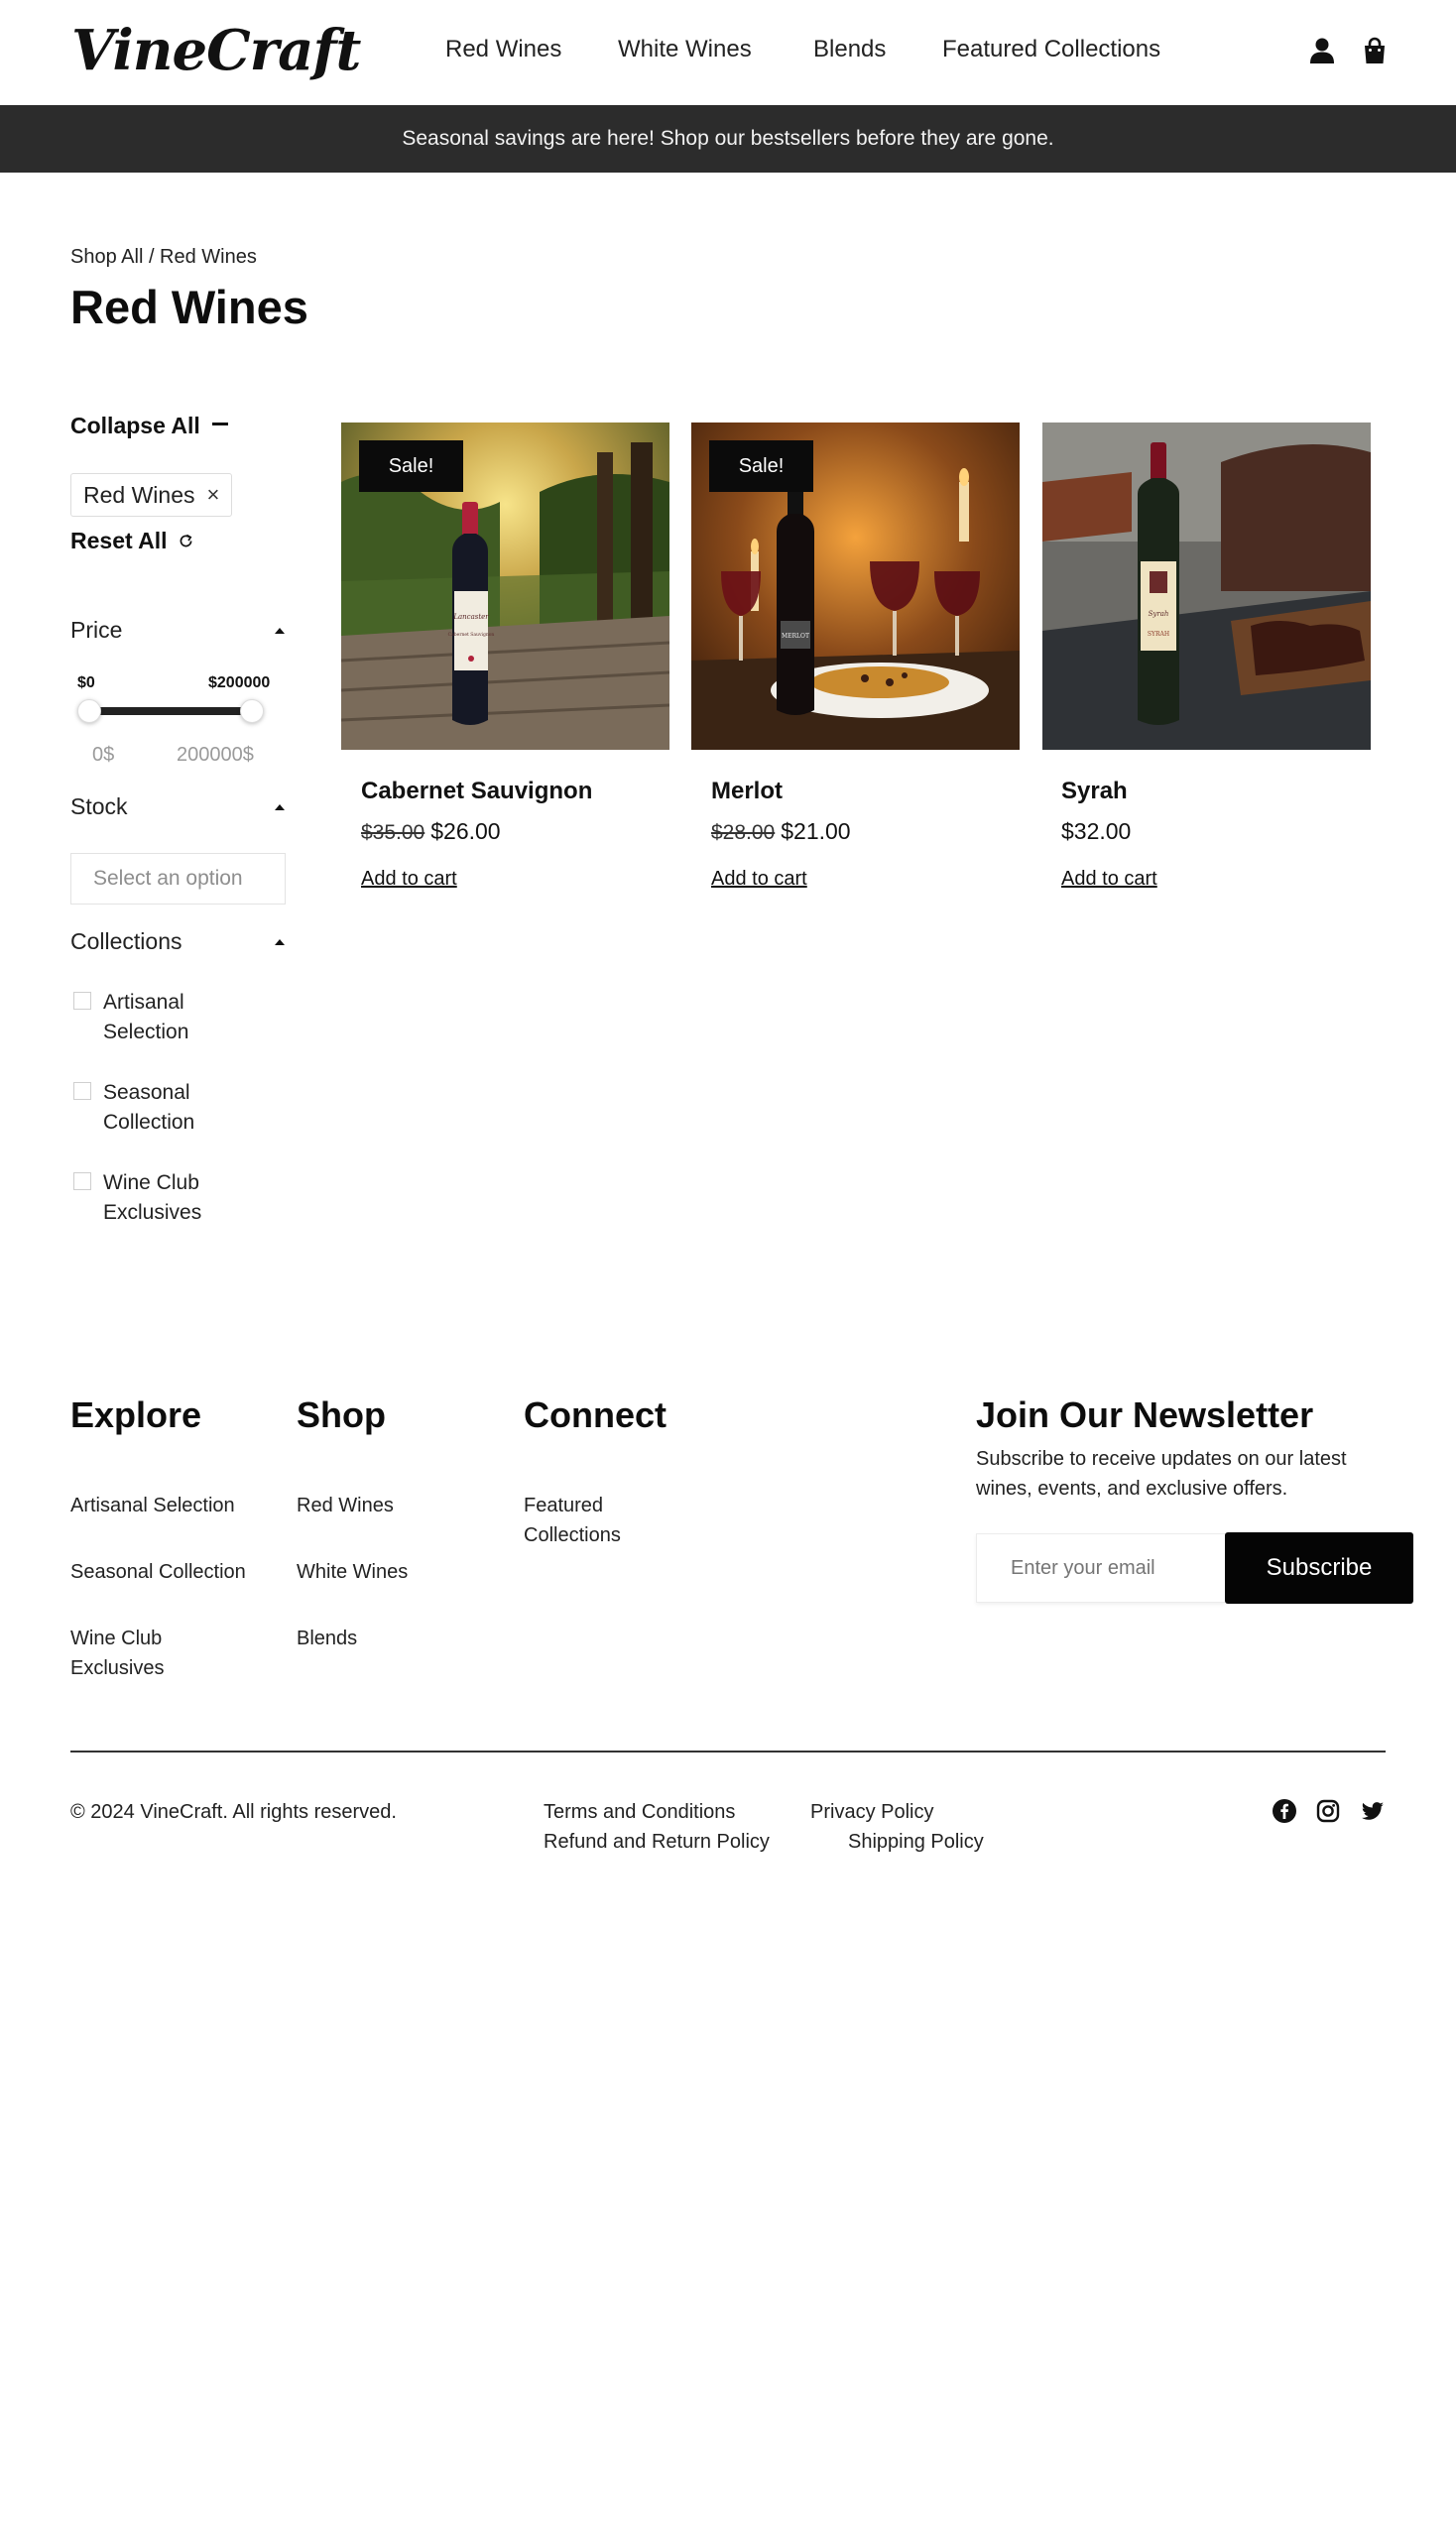 The image size is (1456, 2539). I want to click on checkbox-label: Seasonal Collection, so click(149, 1108).